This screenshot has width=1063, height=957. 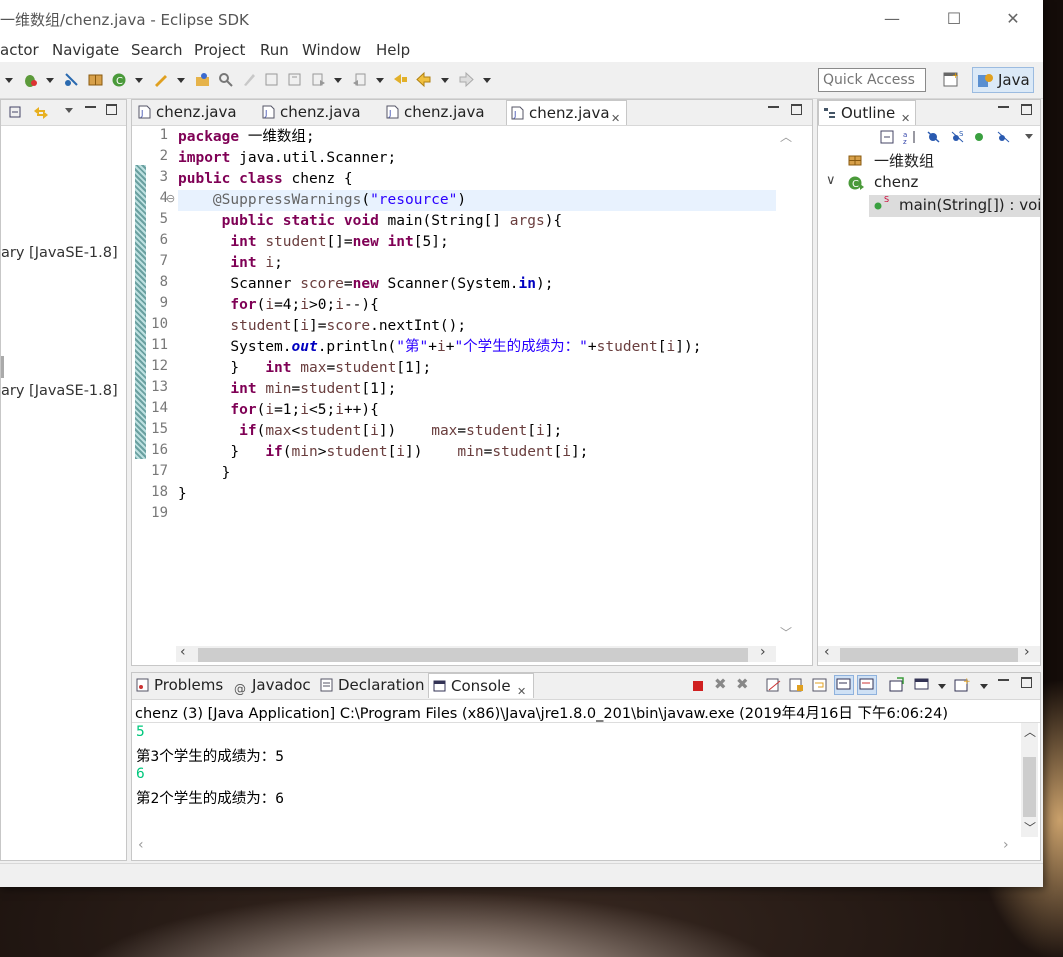 I want to click on open-type-icon, so click(x=202, y=79).